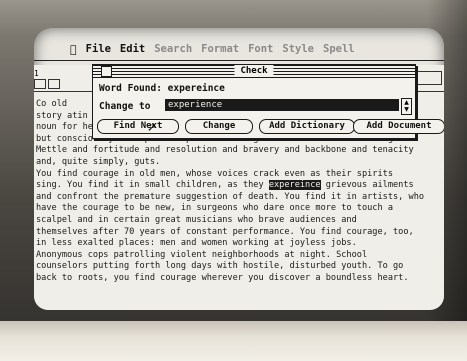 The width and height of the screenshot is (467, 361). What do you see at coordinates (49, 115) in the screenshot?
I see `line-text: story` at bounding box center [49, 115].